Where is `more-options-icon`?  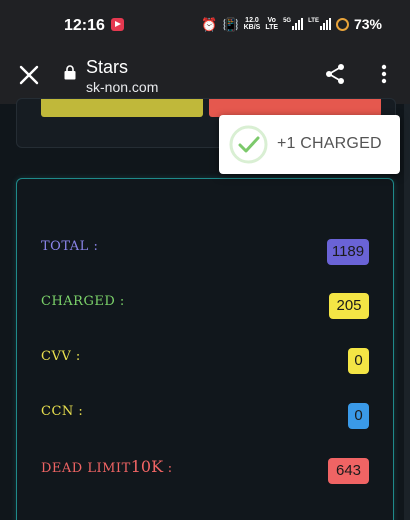 more-options-icon is located at coordinates (384, 74).